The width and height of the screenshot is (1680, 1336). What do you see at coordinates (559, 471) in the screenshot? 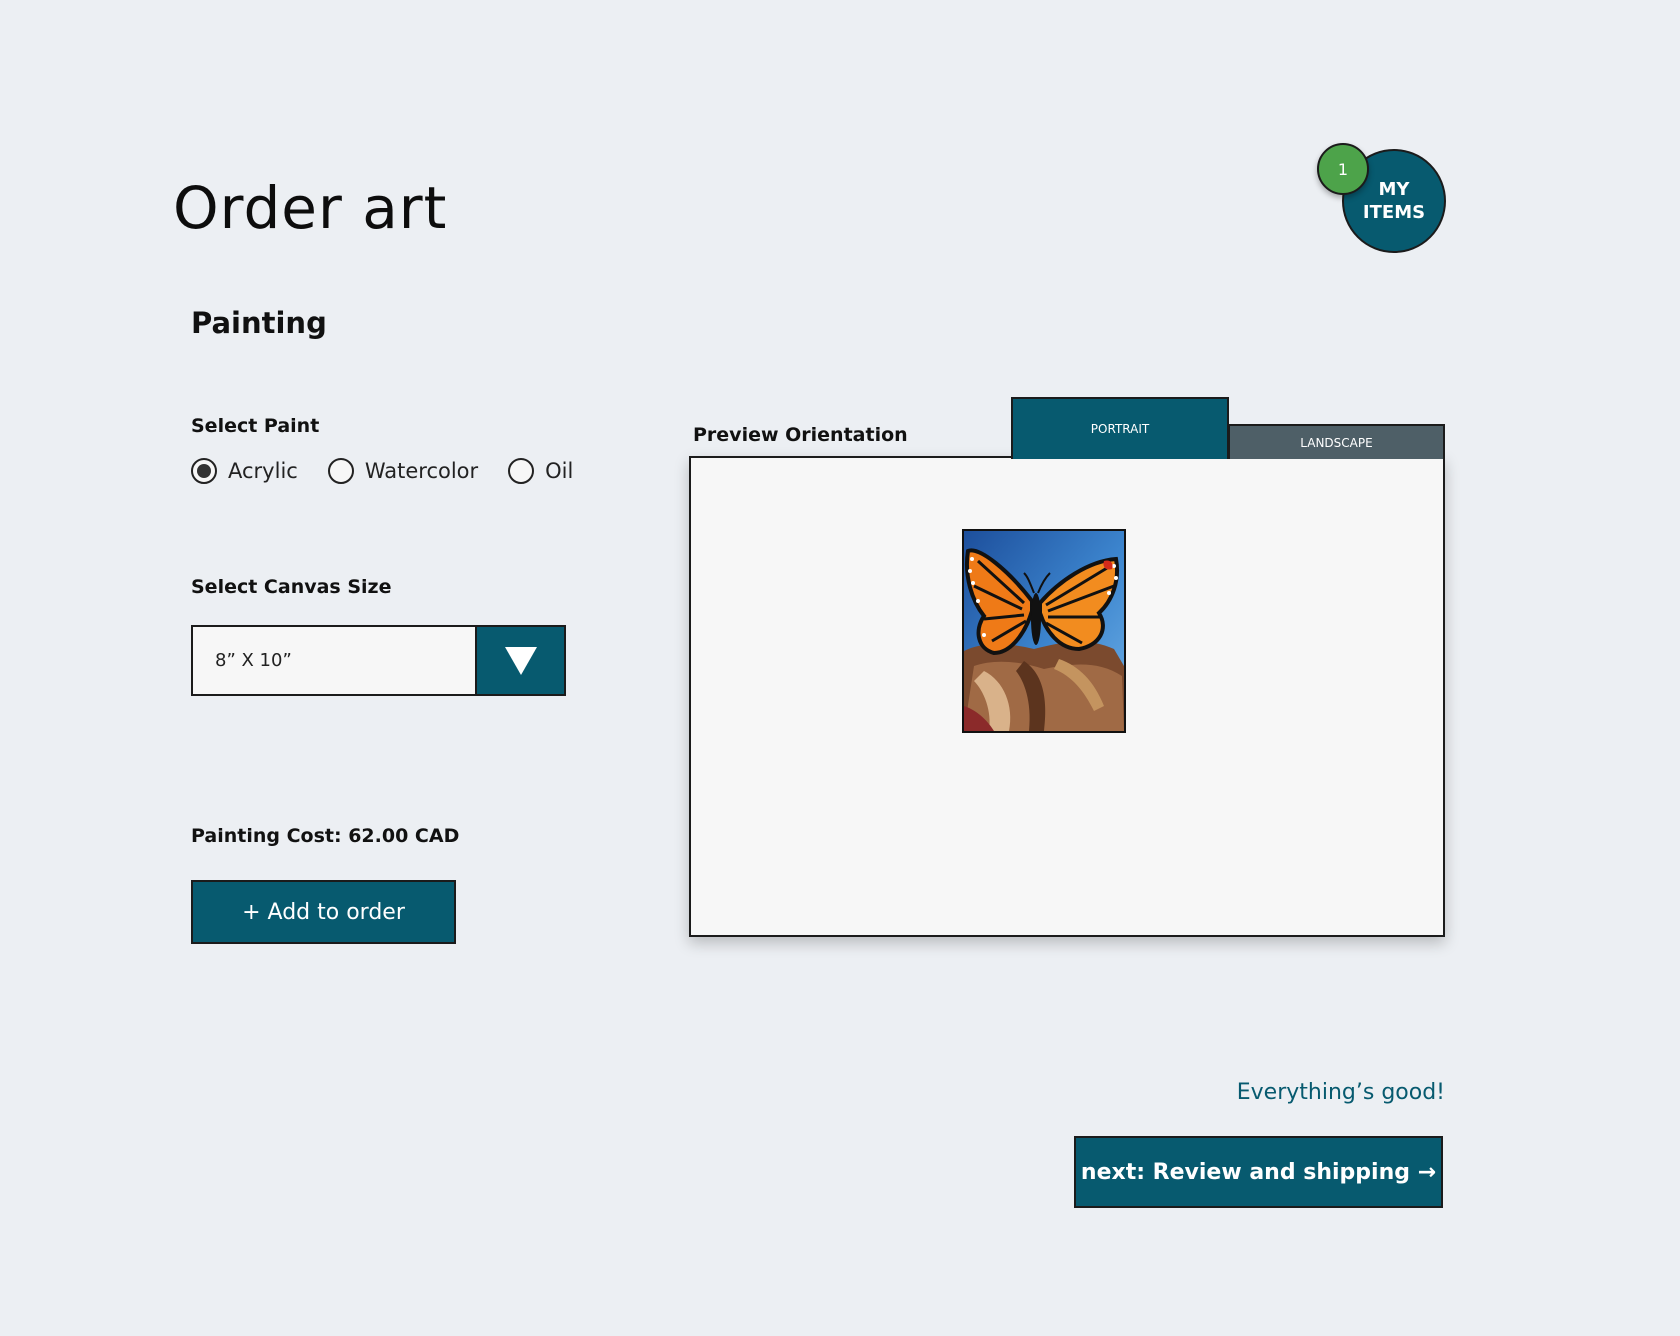
I see `paint-option-label: Oil` at bounding box center [559, 471].